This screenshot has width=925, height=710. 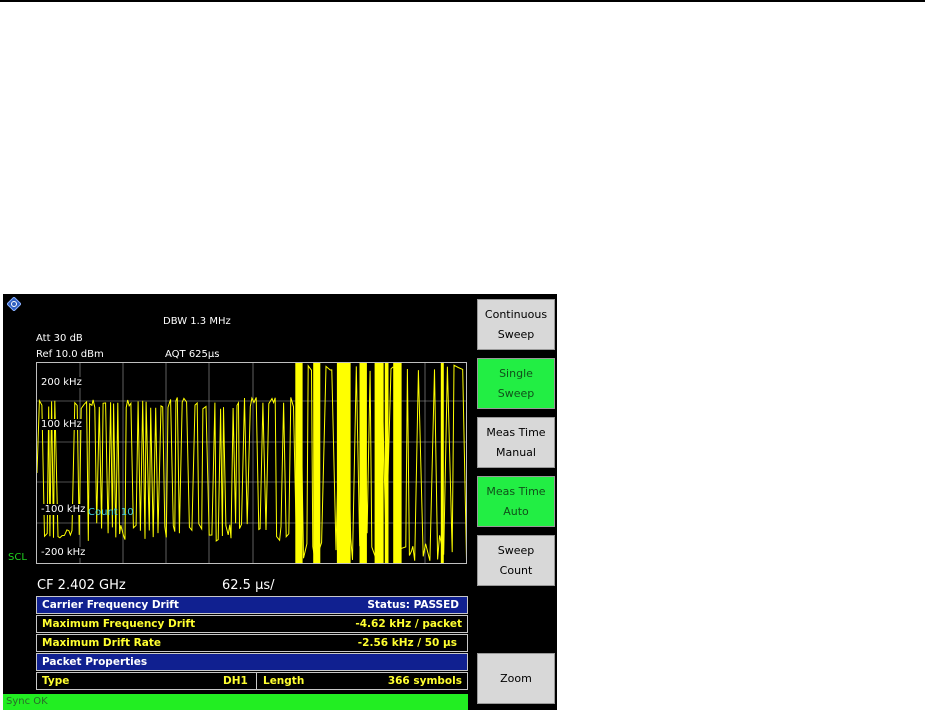 I want to click on button-label-line2: Count, so click(x=516, y=570).